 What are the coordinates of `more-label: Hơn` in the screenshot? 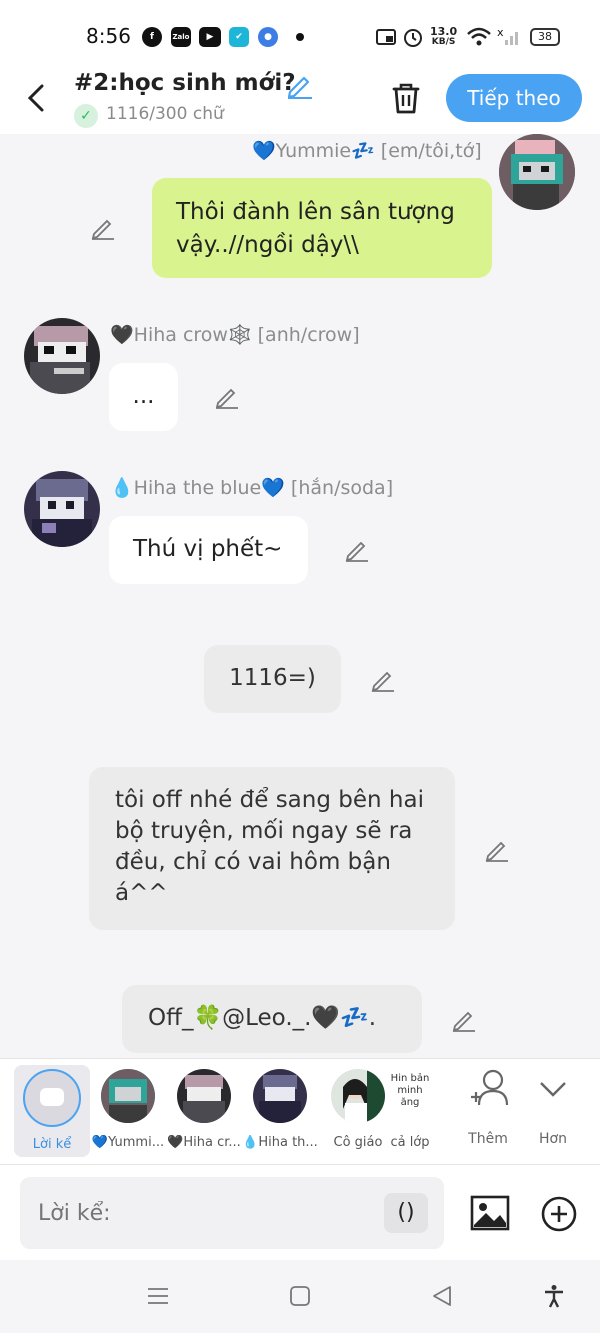 It's located at (553, 1139).